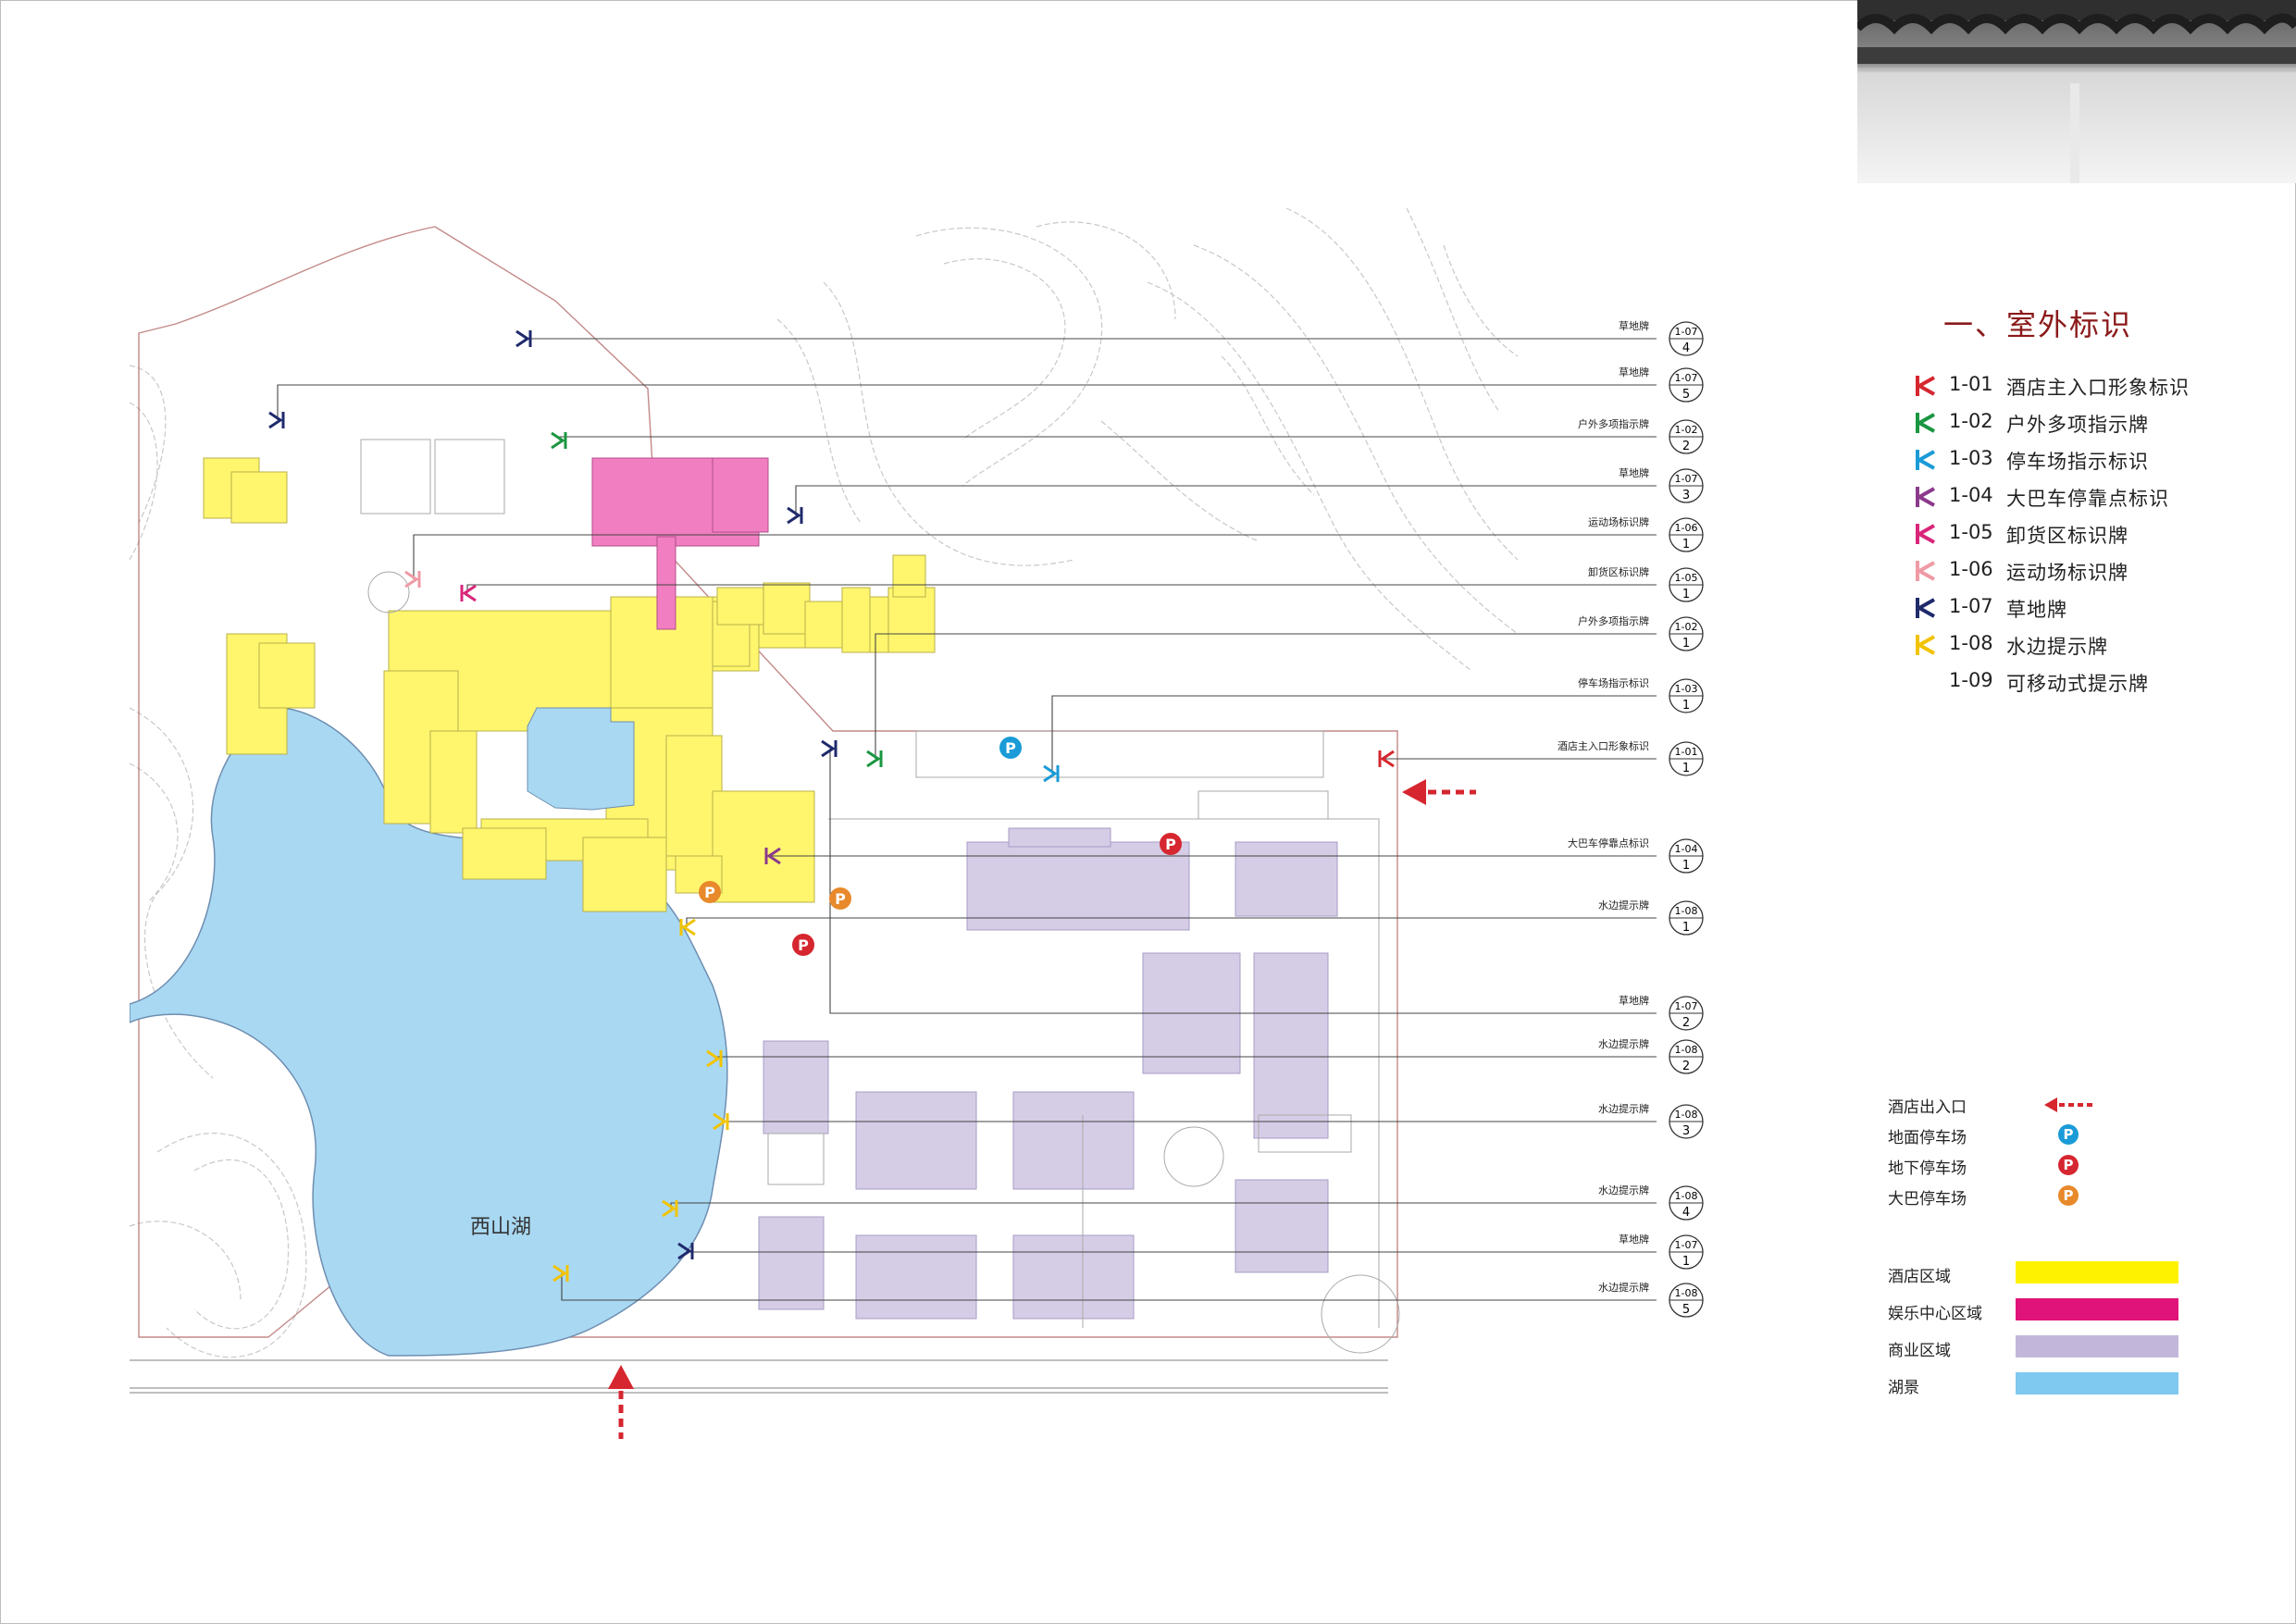  I want to click on sign-type-1-06: 1-06 运动场标识牌, so click(2099, 570).